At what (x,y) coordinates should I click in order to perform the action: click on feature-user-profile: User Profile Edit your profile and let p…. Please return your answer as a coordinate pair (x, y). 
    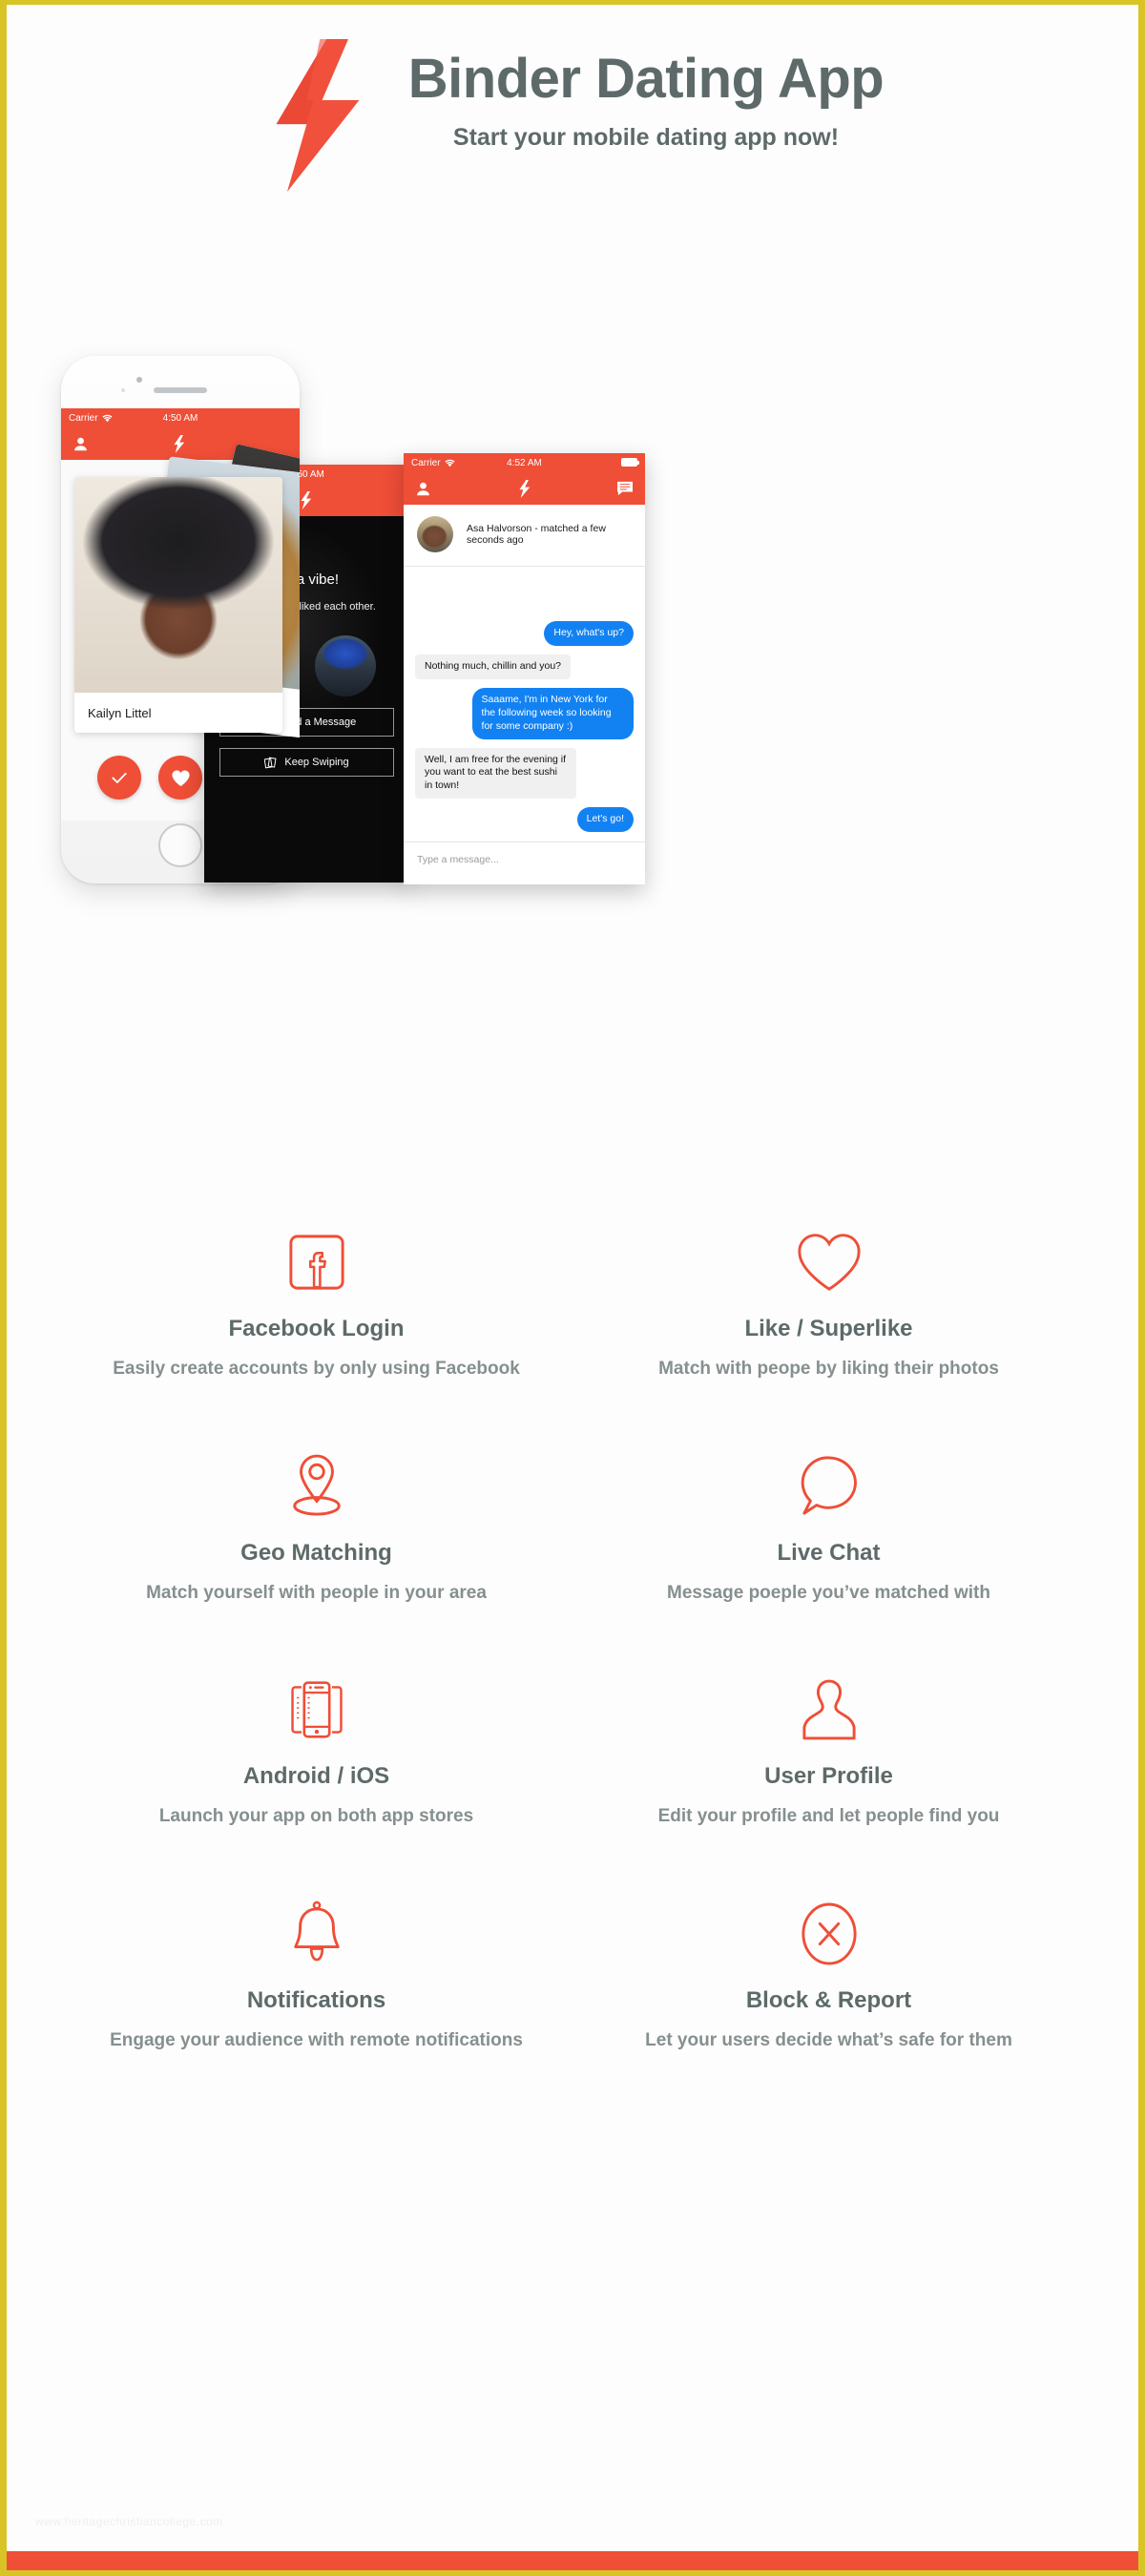
    Looking at the image, I should click on (829, 1752).